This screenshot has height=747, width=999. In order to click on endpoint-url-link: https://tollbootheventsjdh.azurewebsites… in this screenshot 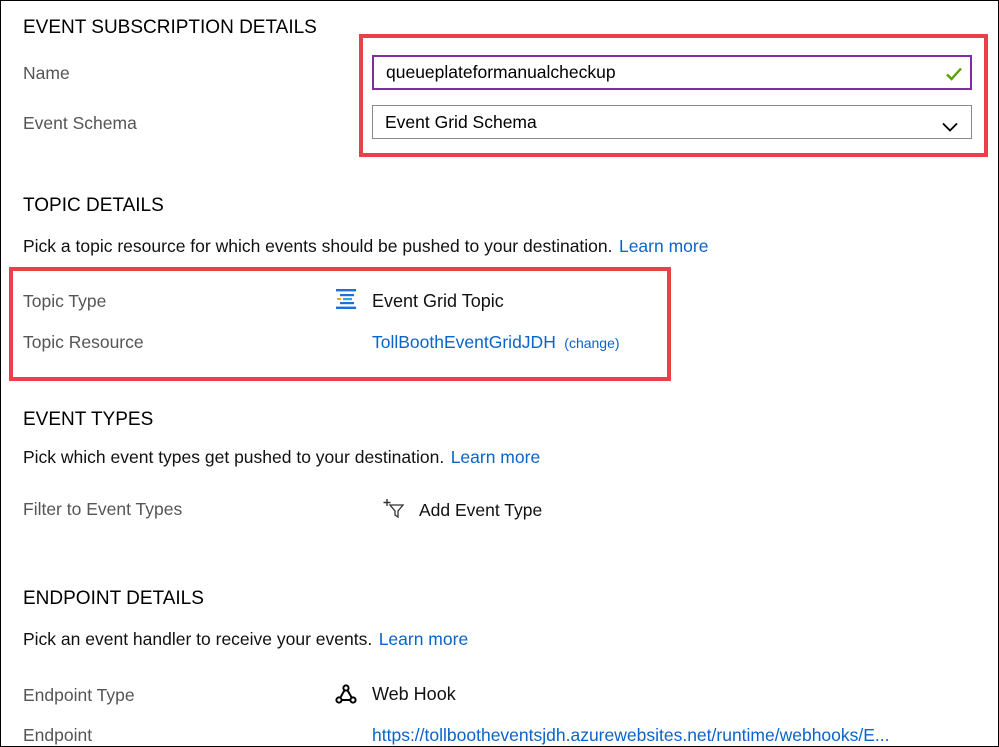, I will do `click(631, 735)`.